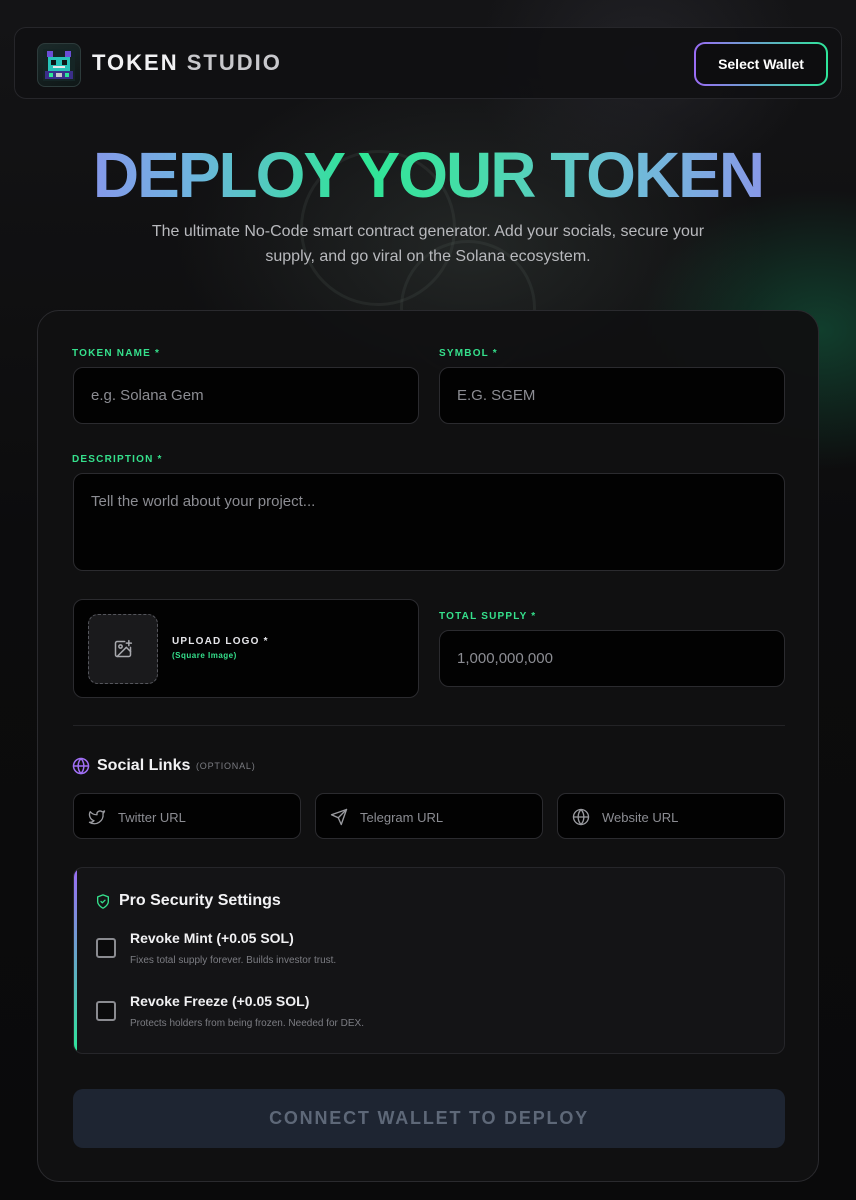 Image resolution: width=856 pixels, height=1200 pixels. What do you see at coordinates (761, 64) in the screenshot?
I see `select-wallet-button: Select Wallet` at bounding box center [761, 64].